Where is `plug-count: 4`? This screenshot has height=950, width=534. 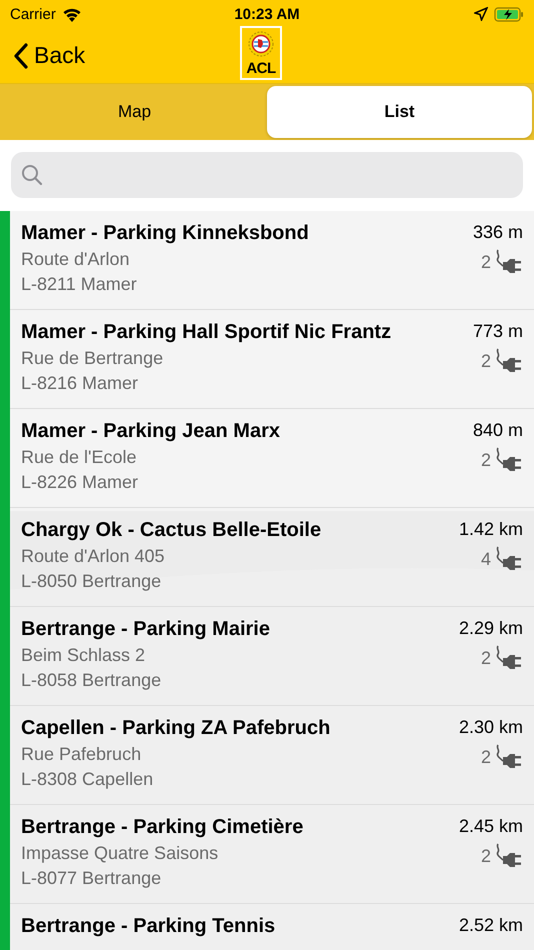 plug-count: 4 is located at coordinates (485, 559).